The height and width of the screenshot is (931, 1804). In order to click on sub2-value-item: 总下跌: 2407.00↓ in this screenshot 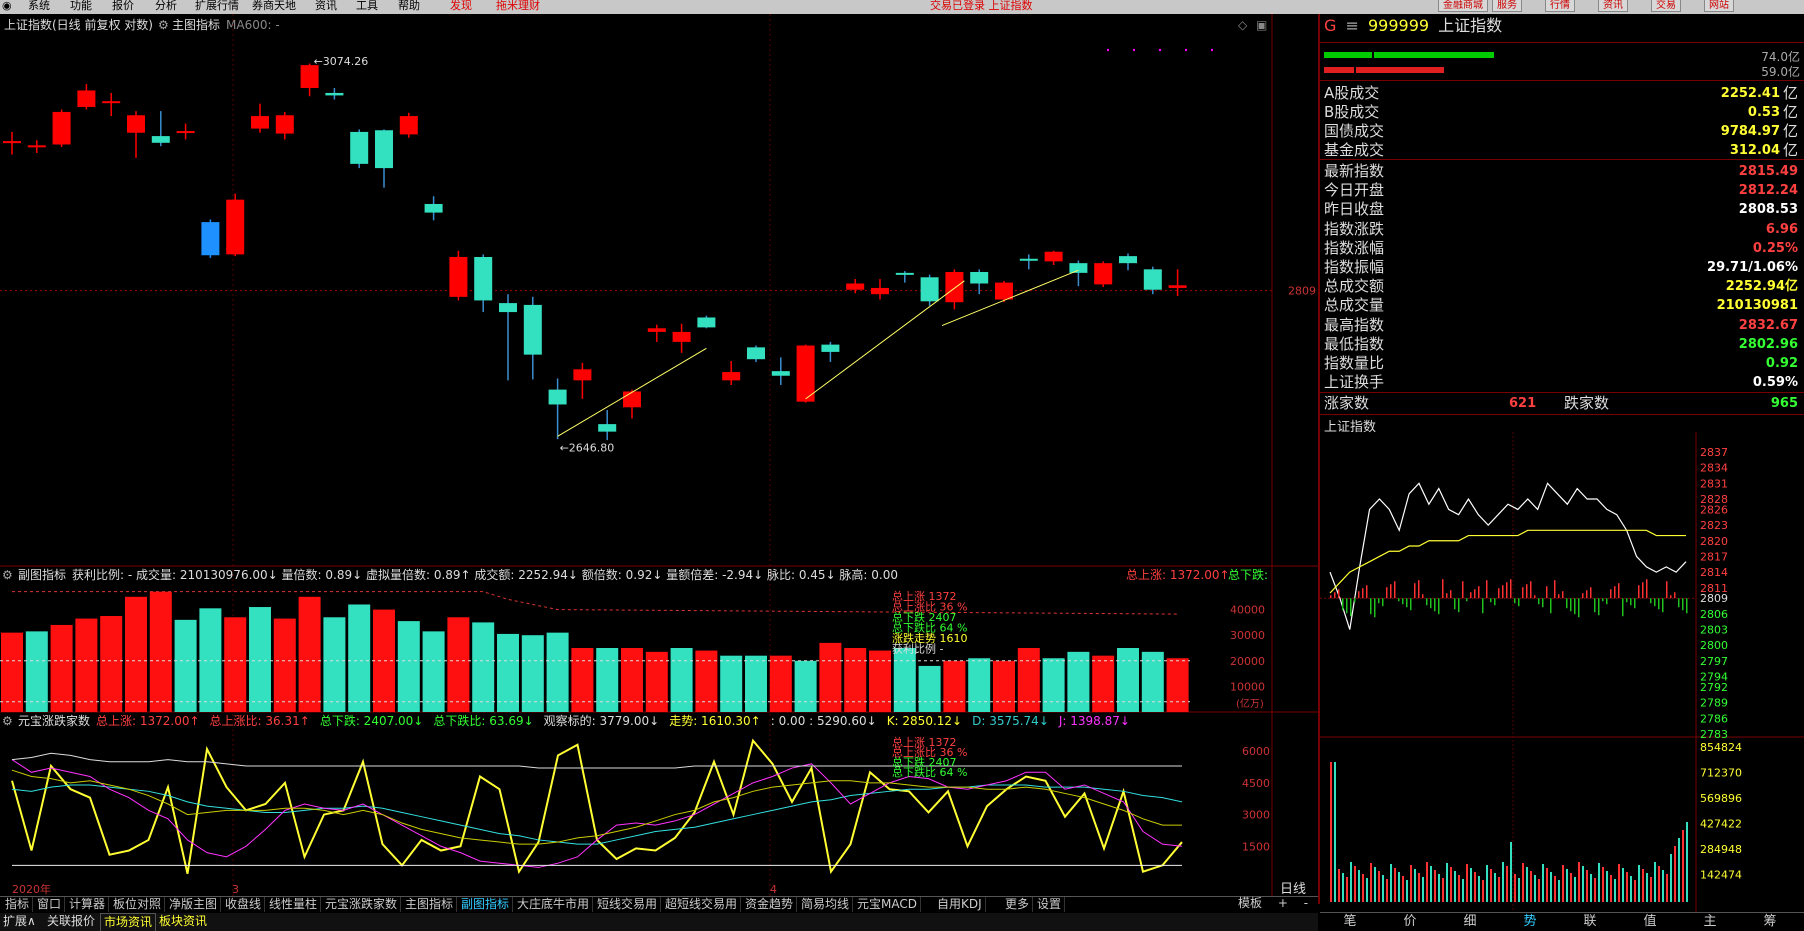, I will do `click(371, 721)`.